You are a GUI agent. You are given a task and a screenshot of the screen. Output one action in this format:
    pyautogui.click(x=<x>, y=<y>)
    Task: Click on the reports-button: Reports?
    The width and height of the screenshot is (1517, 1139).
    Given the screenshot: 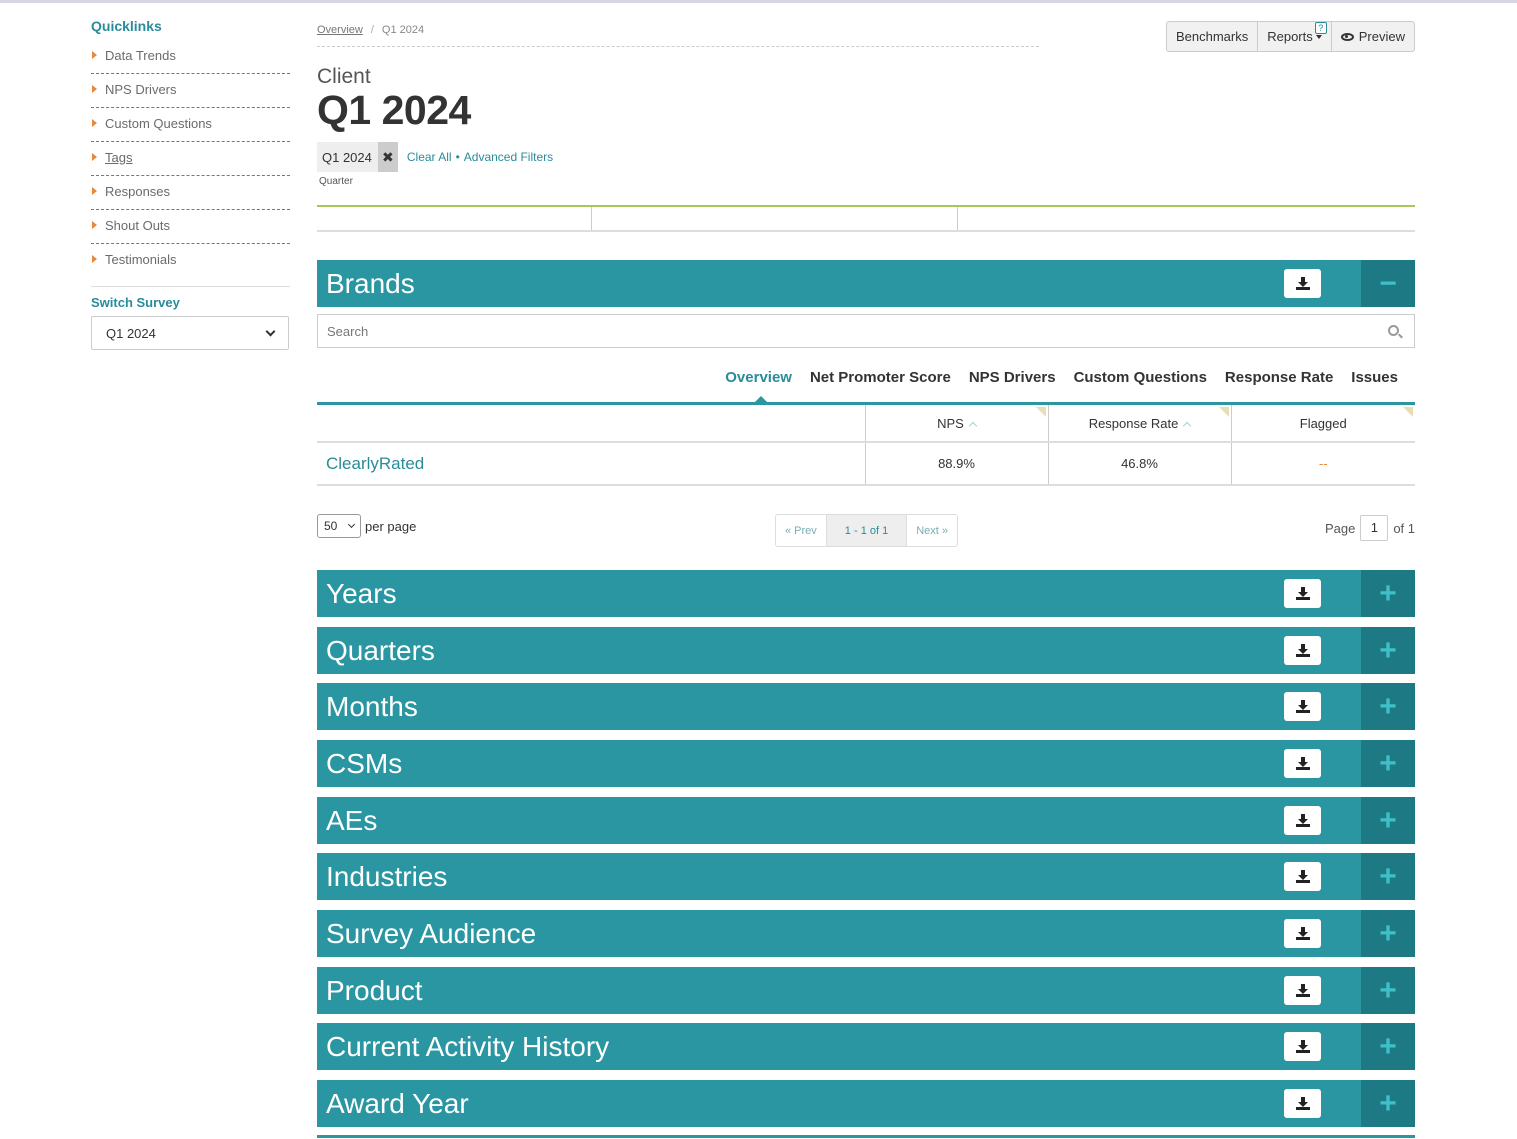 What is the action you would take?
    pyautogui.click(x=1295, y=36)
    